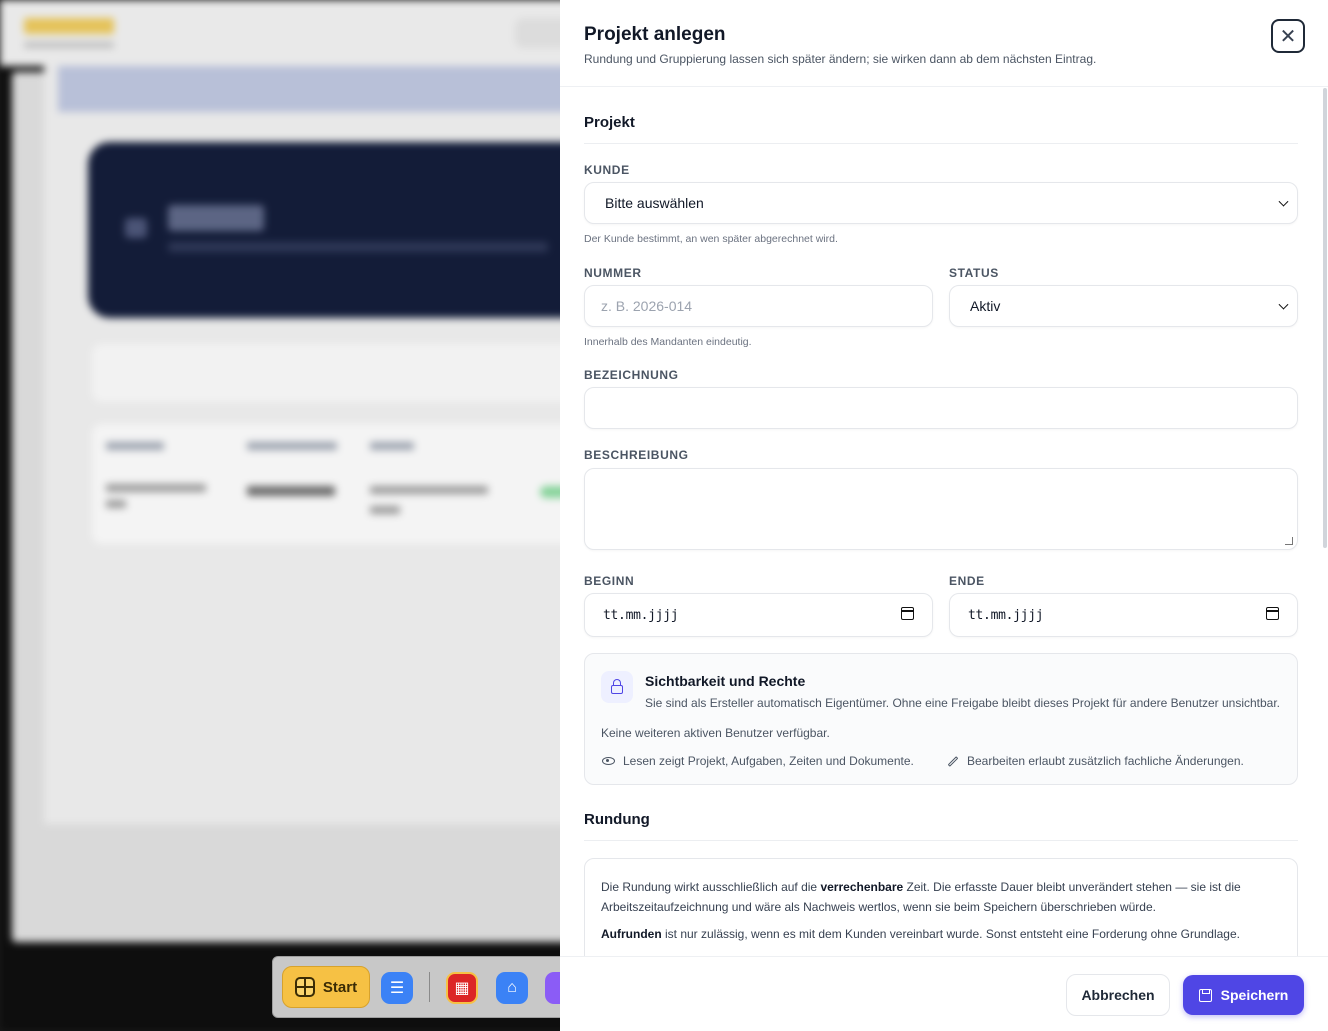 The width and height of the screenshot is (1328, 1031). What do you see at coordinates (985, 306) in the screenshot?
I see `status-select-value: Aktiv` at bounding box center [985, 306].